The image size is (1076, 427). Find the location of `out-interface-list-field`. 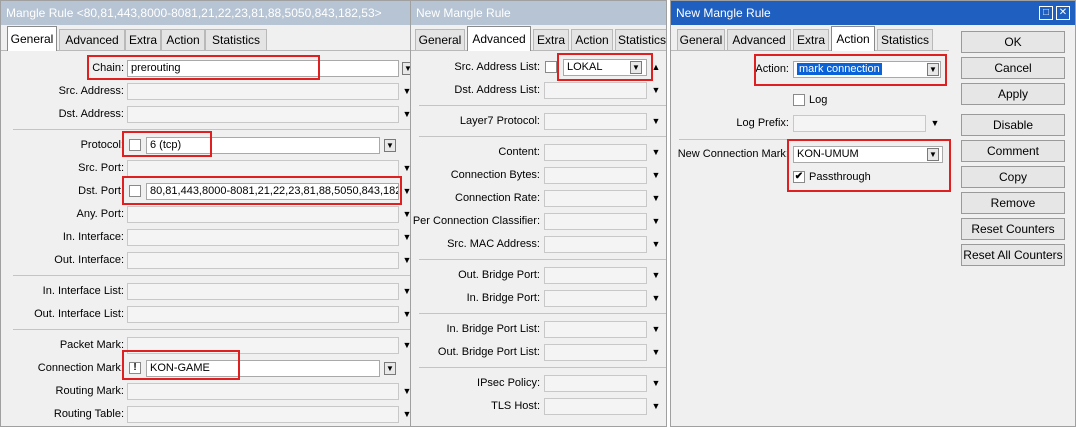

out-interface-list-field is located at coordinates (263, 314).